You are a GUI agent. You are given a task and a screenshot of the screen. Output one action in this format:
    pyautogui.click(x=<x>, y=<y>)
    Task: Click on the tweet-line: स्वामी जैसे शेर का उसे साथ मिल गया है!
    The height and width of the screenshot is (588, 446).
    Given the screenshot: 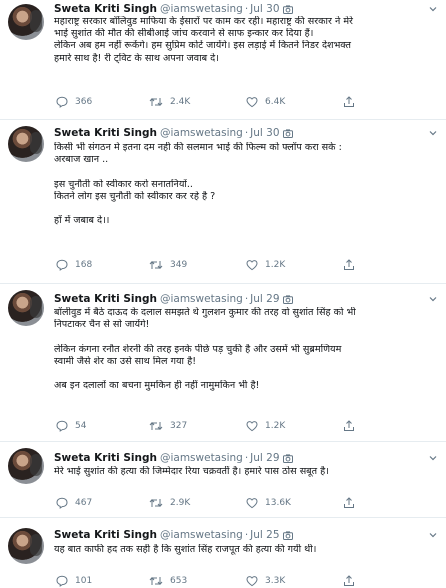 What is the action you would take?
    pyautogui.click(x=125, y=361)
    